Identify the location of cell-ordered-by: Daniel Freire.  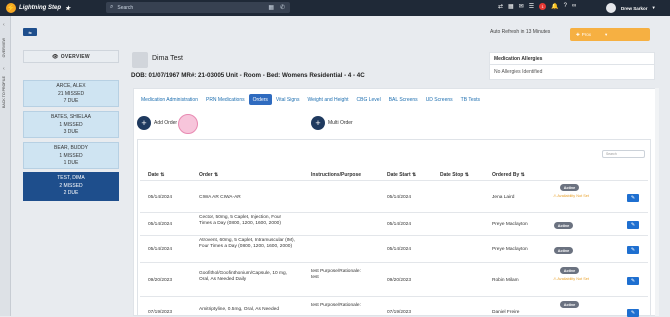
(506, 312).